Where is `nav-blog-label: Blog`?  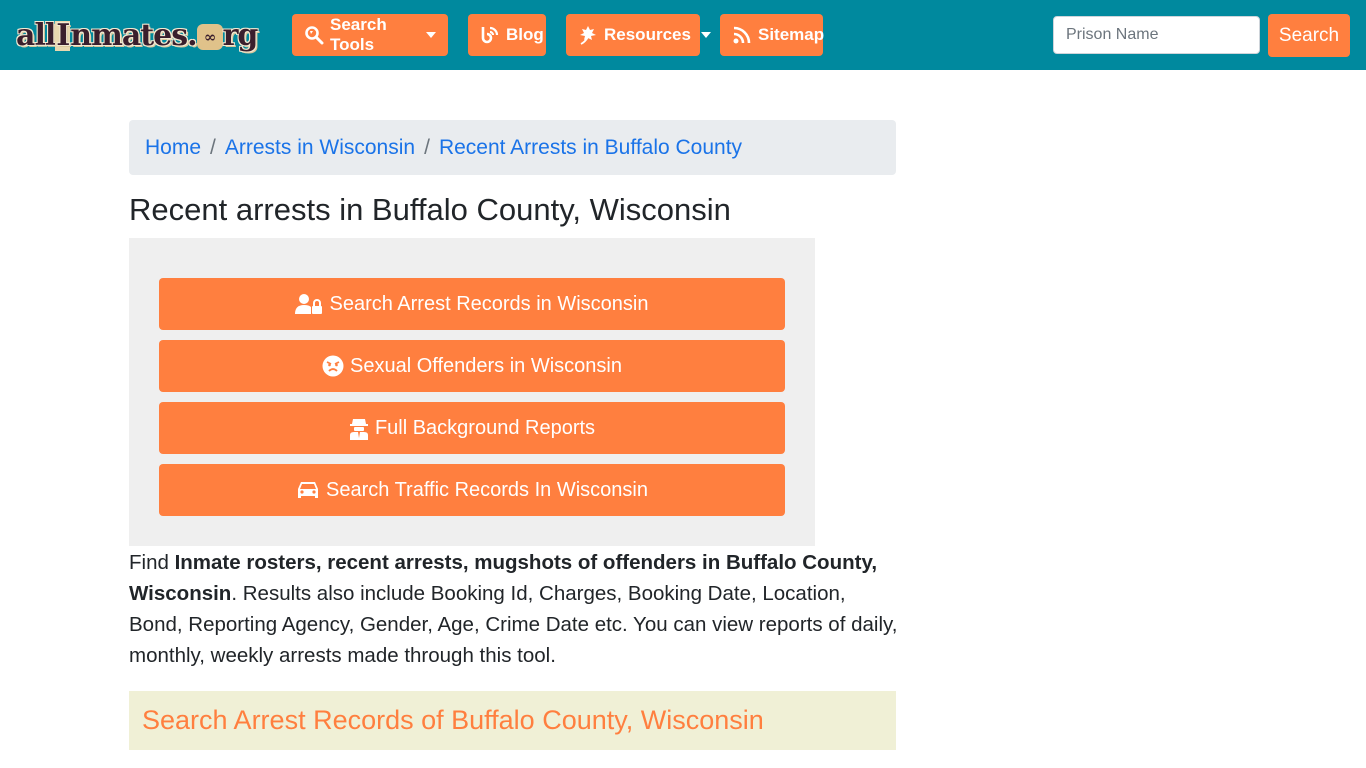
nav-blog-label: Blog is located at coordinates (525, 34).